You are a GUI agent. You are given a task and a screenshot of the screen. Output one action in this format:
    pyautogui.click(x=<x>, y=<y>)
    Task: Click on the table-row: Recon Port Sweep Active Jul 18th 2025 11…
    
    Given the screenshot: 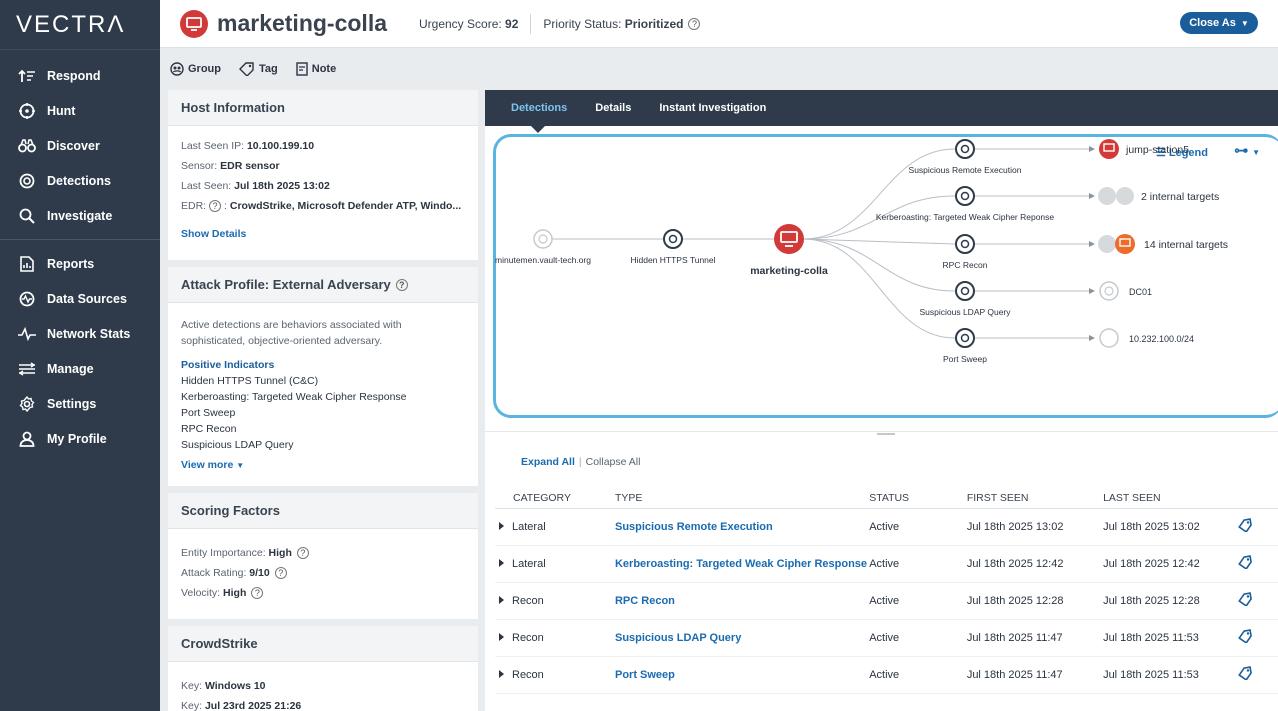 What is the action you would take?
    pyautogui.click(x=886, y=675)
    